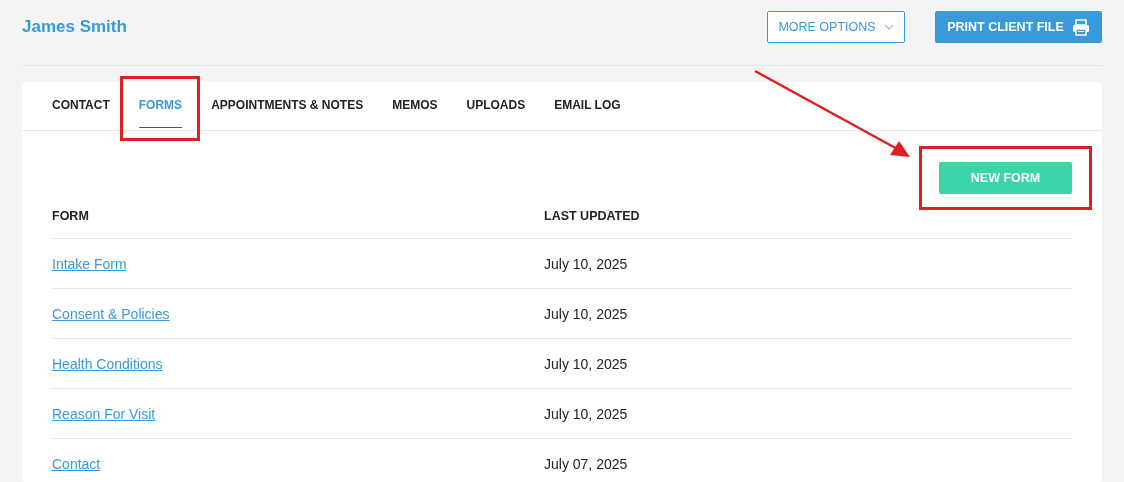 The image size is (1124, 482). I want to click on client-name: James Smith, so click(74, 27).